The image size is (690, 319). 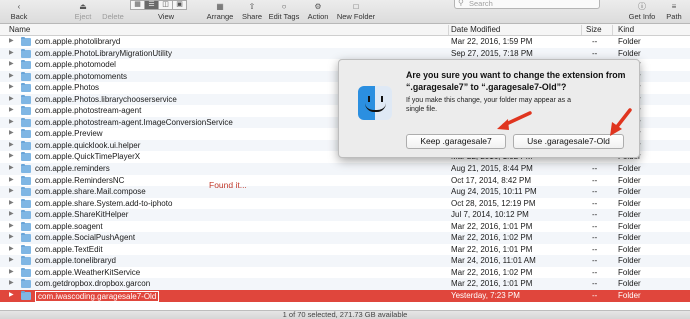 What do you see at coordinates (137, 5) in the screenshot?
I see `icon-view-icon: ▦` at bounding box center [137, 5].